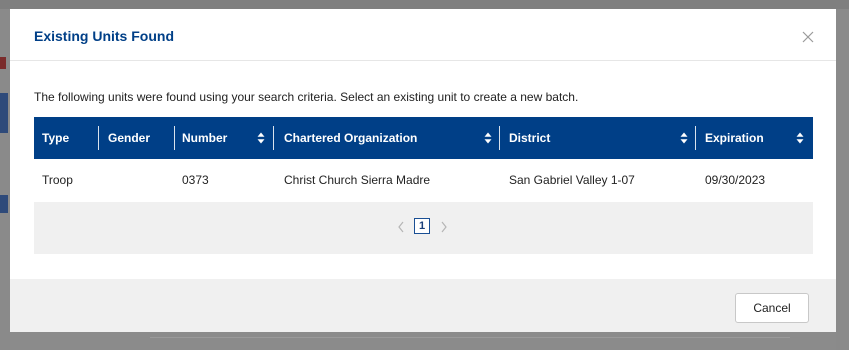  I want to click on cancel-button: Cancel, so click(772, 308).